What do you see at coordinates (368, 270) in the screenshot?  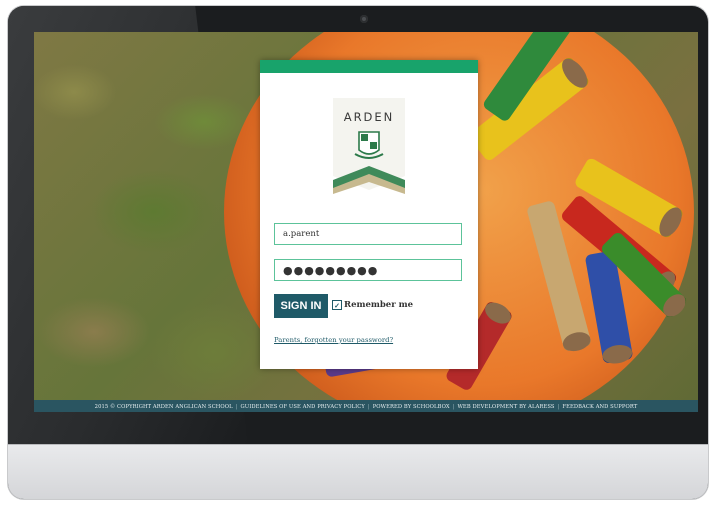 I see `password-field` at bounding box center [368, 270].